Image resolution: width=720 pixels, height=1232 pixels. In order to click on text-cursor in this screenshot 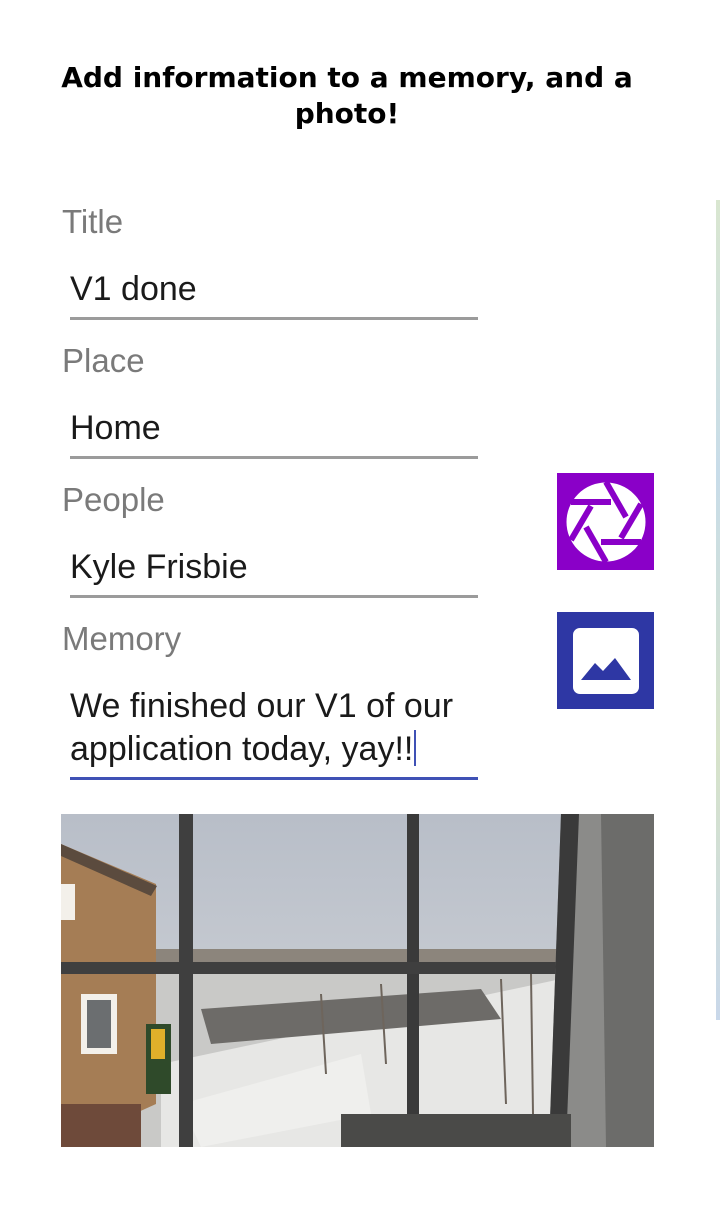, I will do `click(415, 748)`.